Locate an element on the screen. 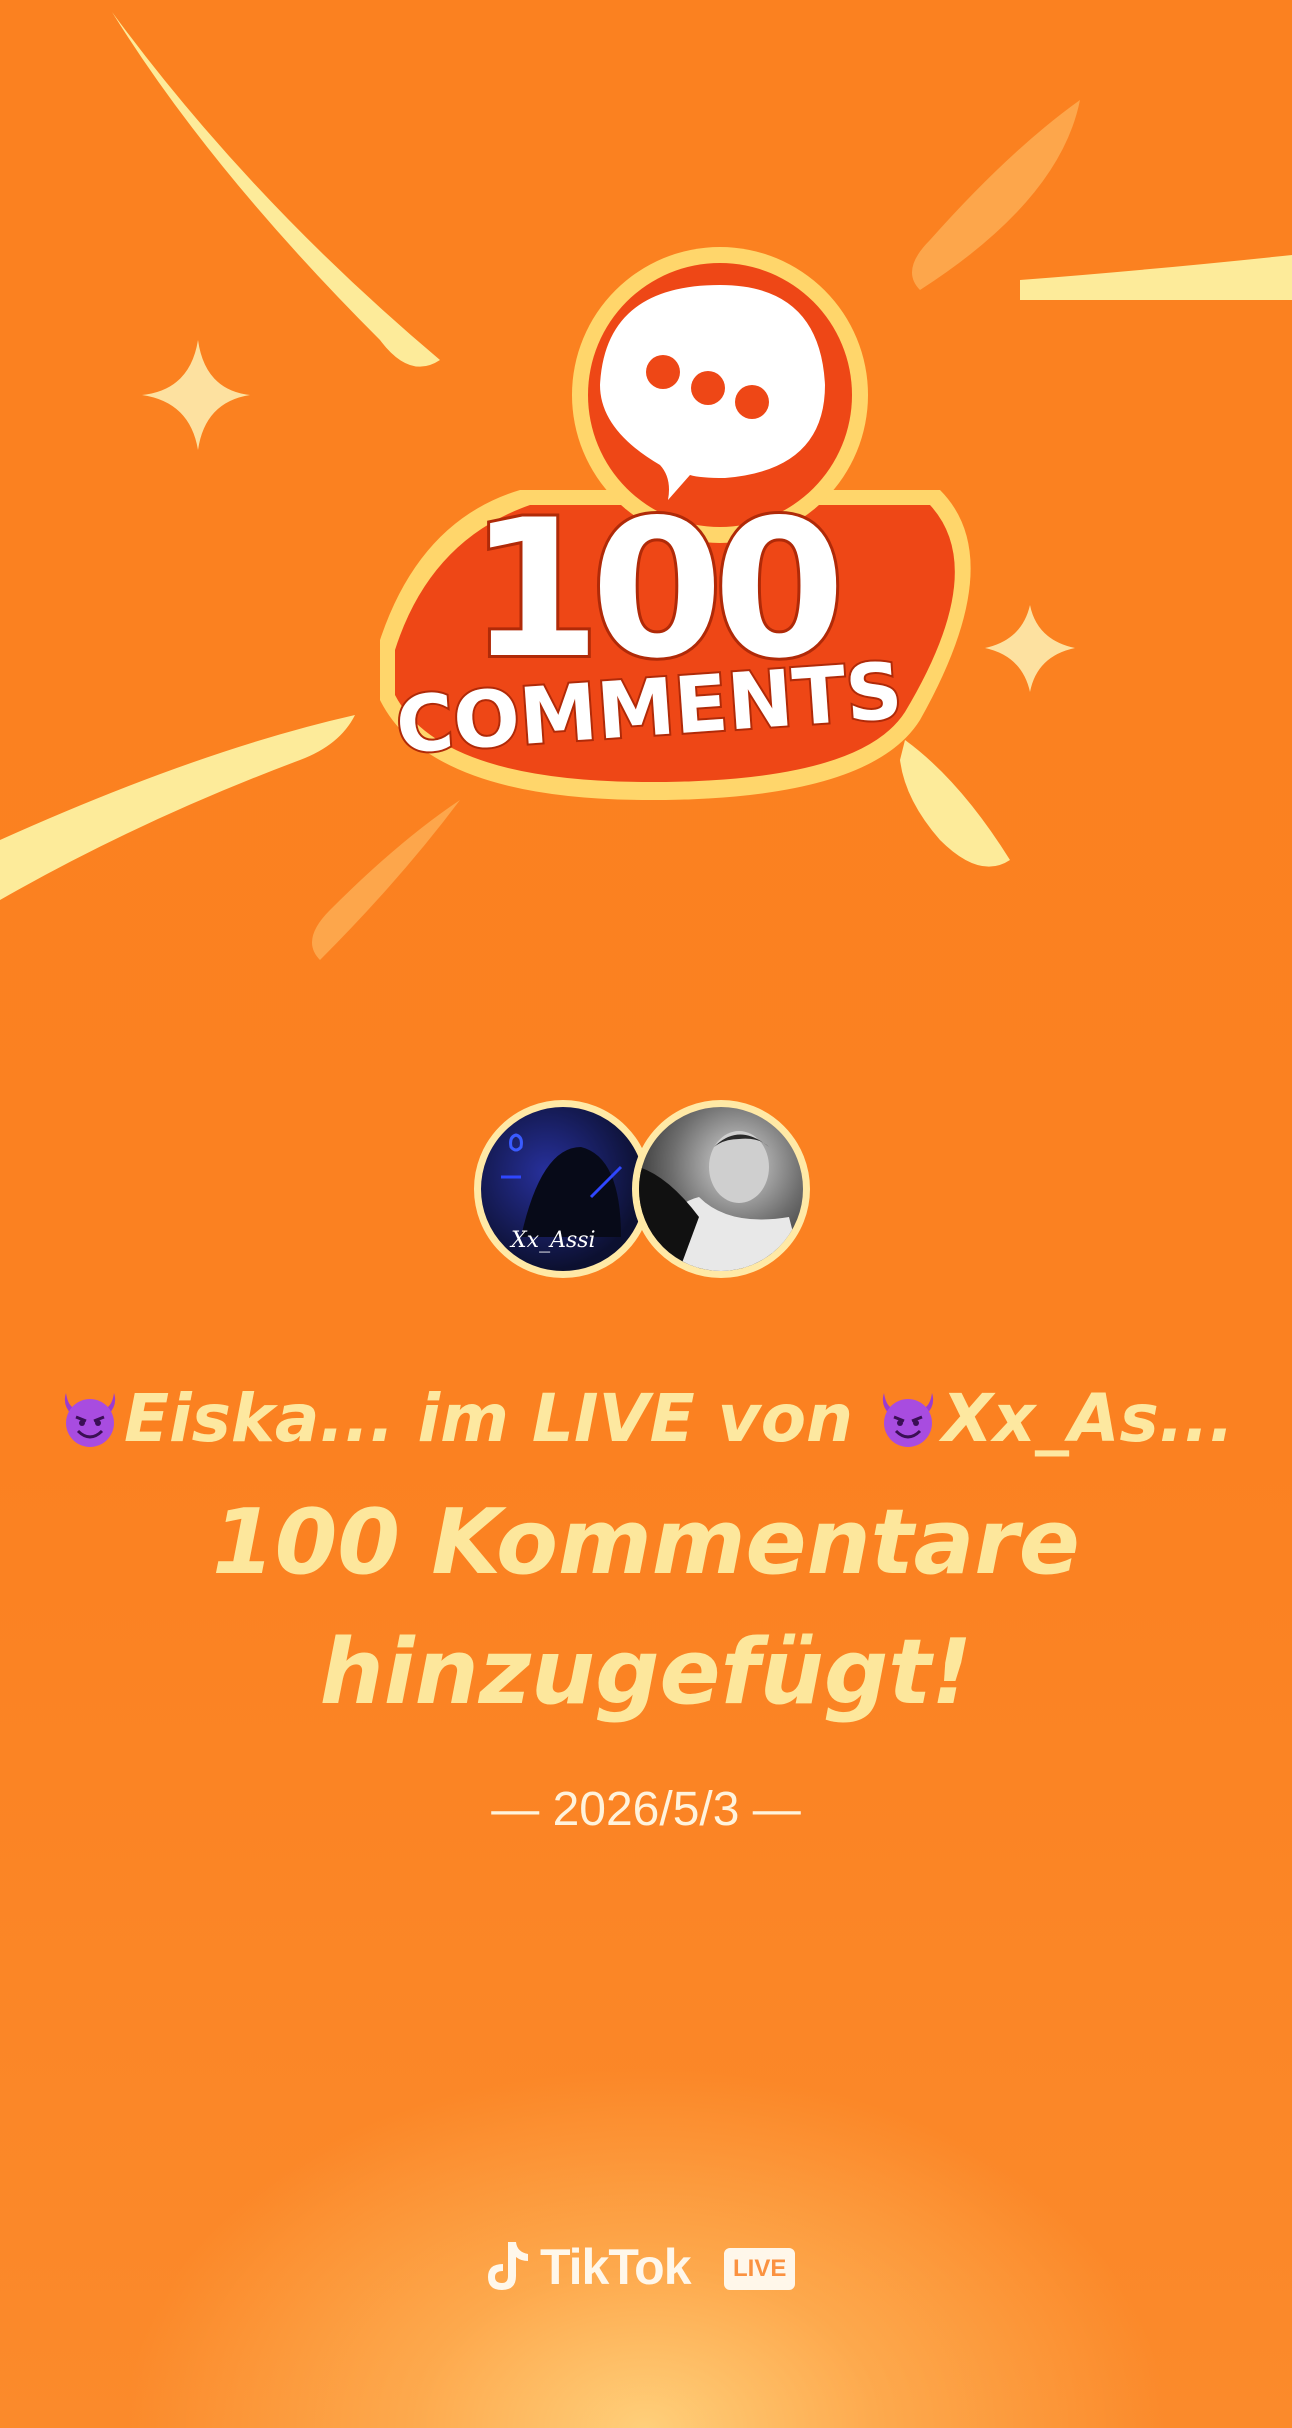  tiktok-live-logo: TikTok LIVE is located at coordinates (649, 2268).